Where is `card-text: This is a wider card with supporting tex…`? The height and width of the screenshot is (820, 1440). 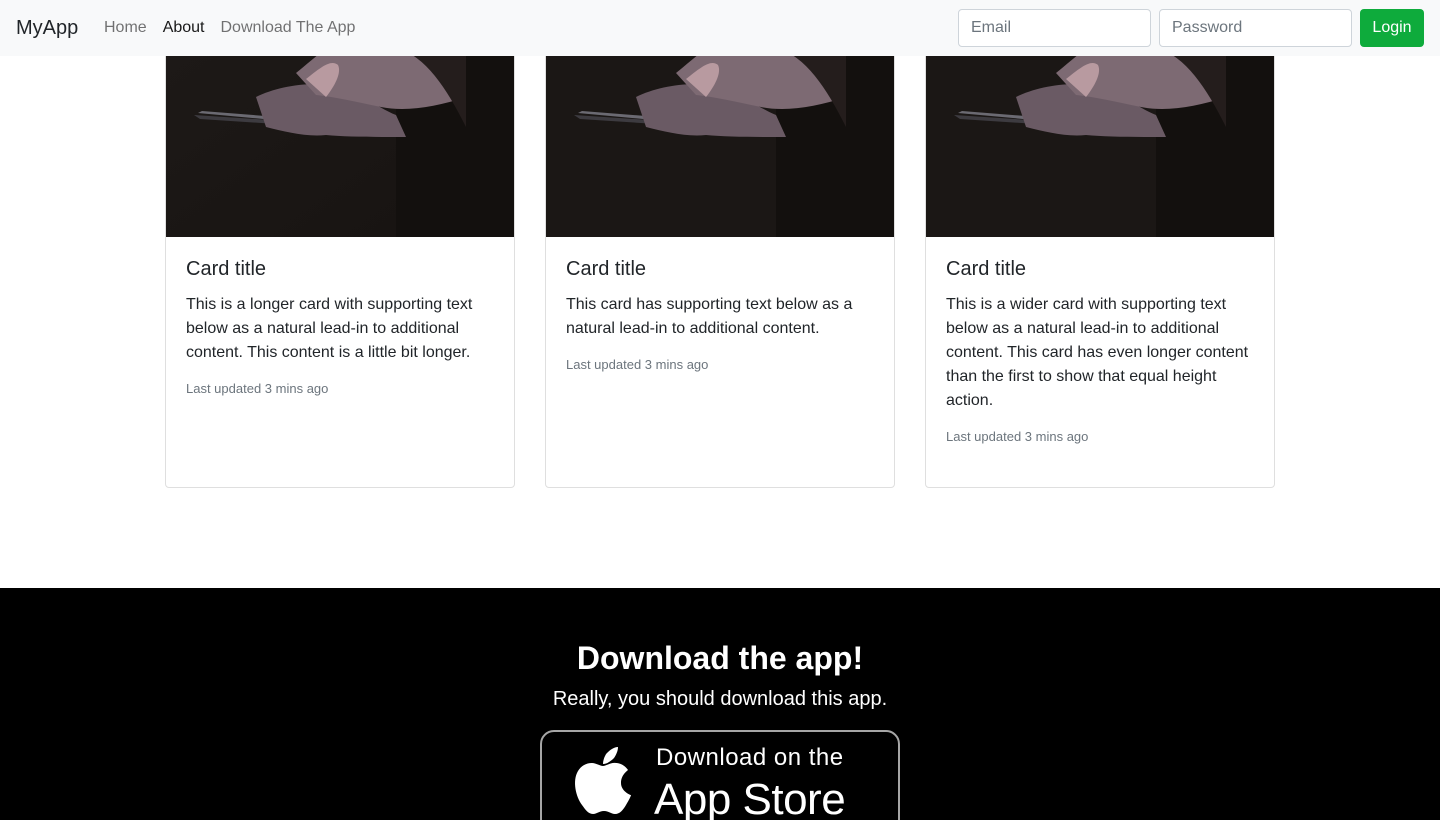
card-text: This is a wider card with supporting tex… is located at coordinates (1097, 352).